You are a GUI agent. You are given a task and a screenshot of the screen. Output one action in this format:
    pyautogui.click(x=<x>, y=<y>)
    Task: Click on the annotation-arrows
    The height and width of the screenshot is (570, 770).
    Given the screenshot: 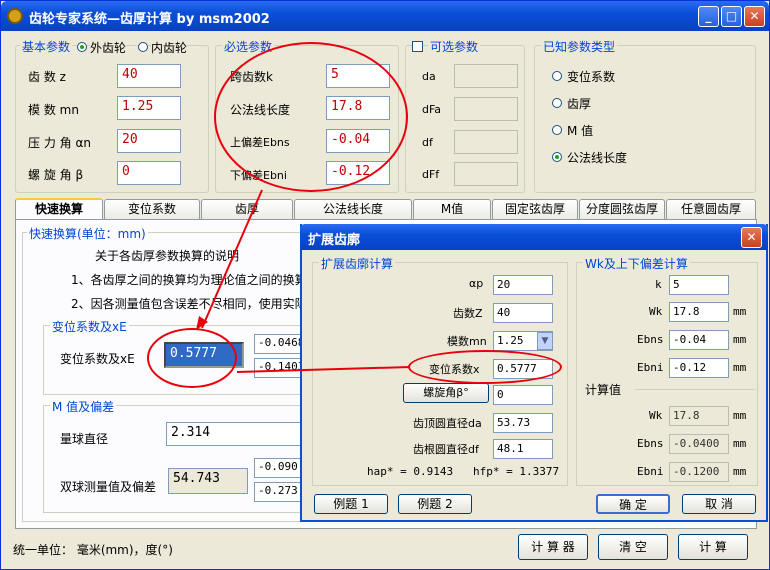 What is the action you would take?
    pyautogui.click(x=303, y=281)
    